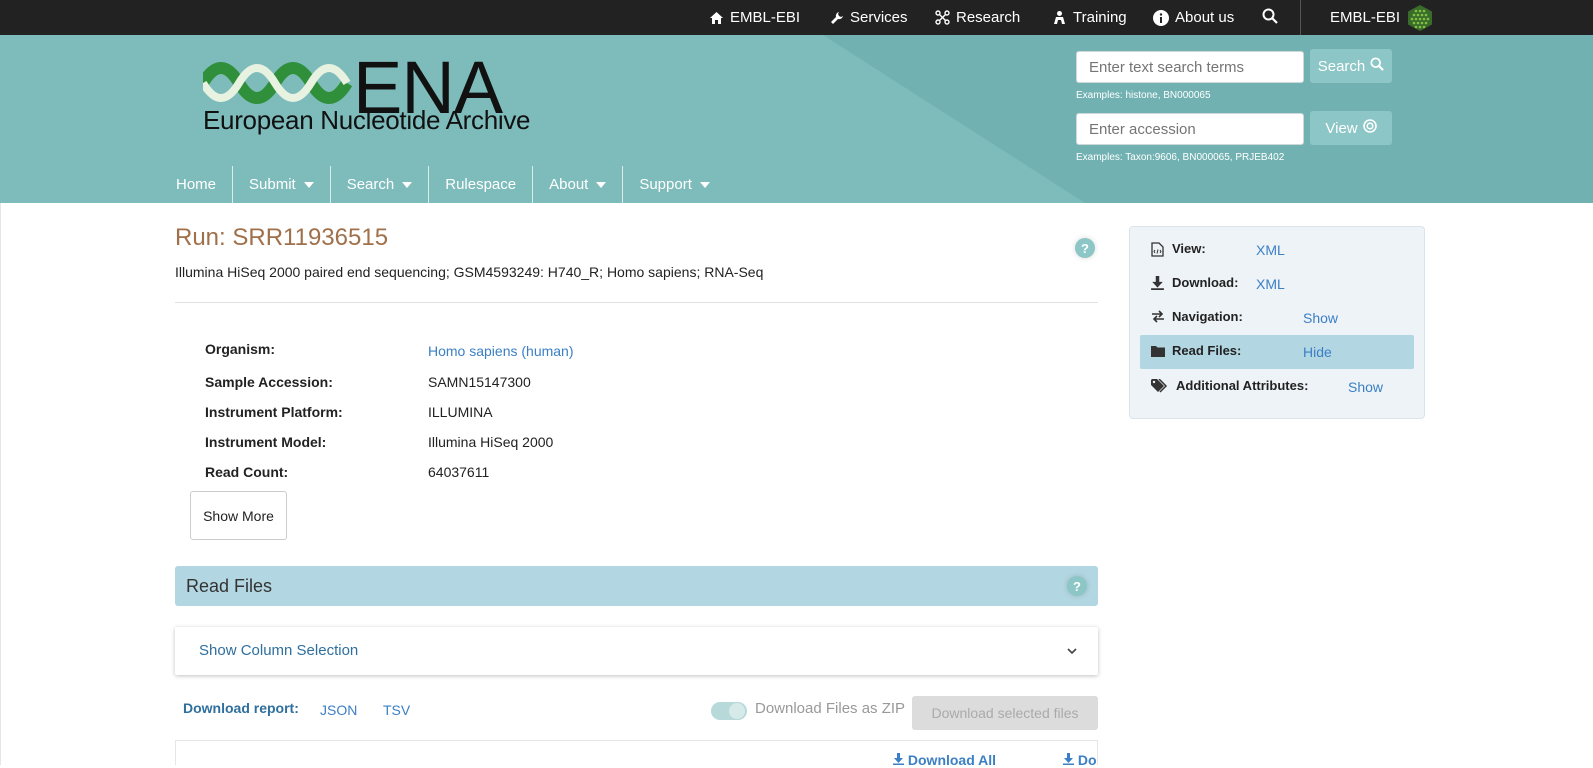 This screenshot has width=1593, height=768. Describe the element at coordinates (501, 351) in the screenshot. I see `organism-link: Homo sapiens (human)` at that location.